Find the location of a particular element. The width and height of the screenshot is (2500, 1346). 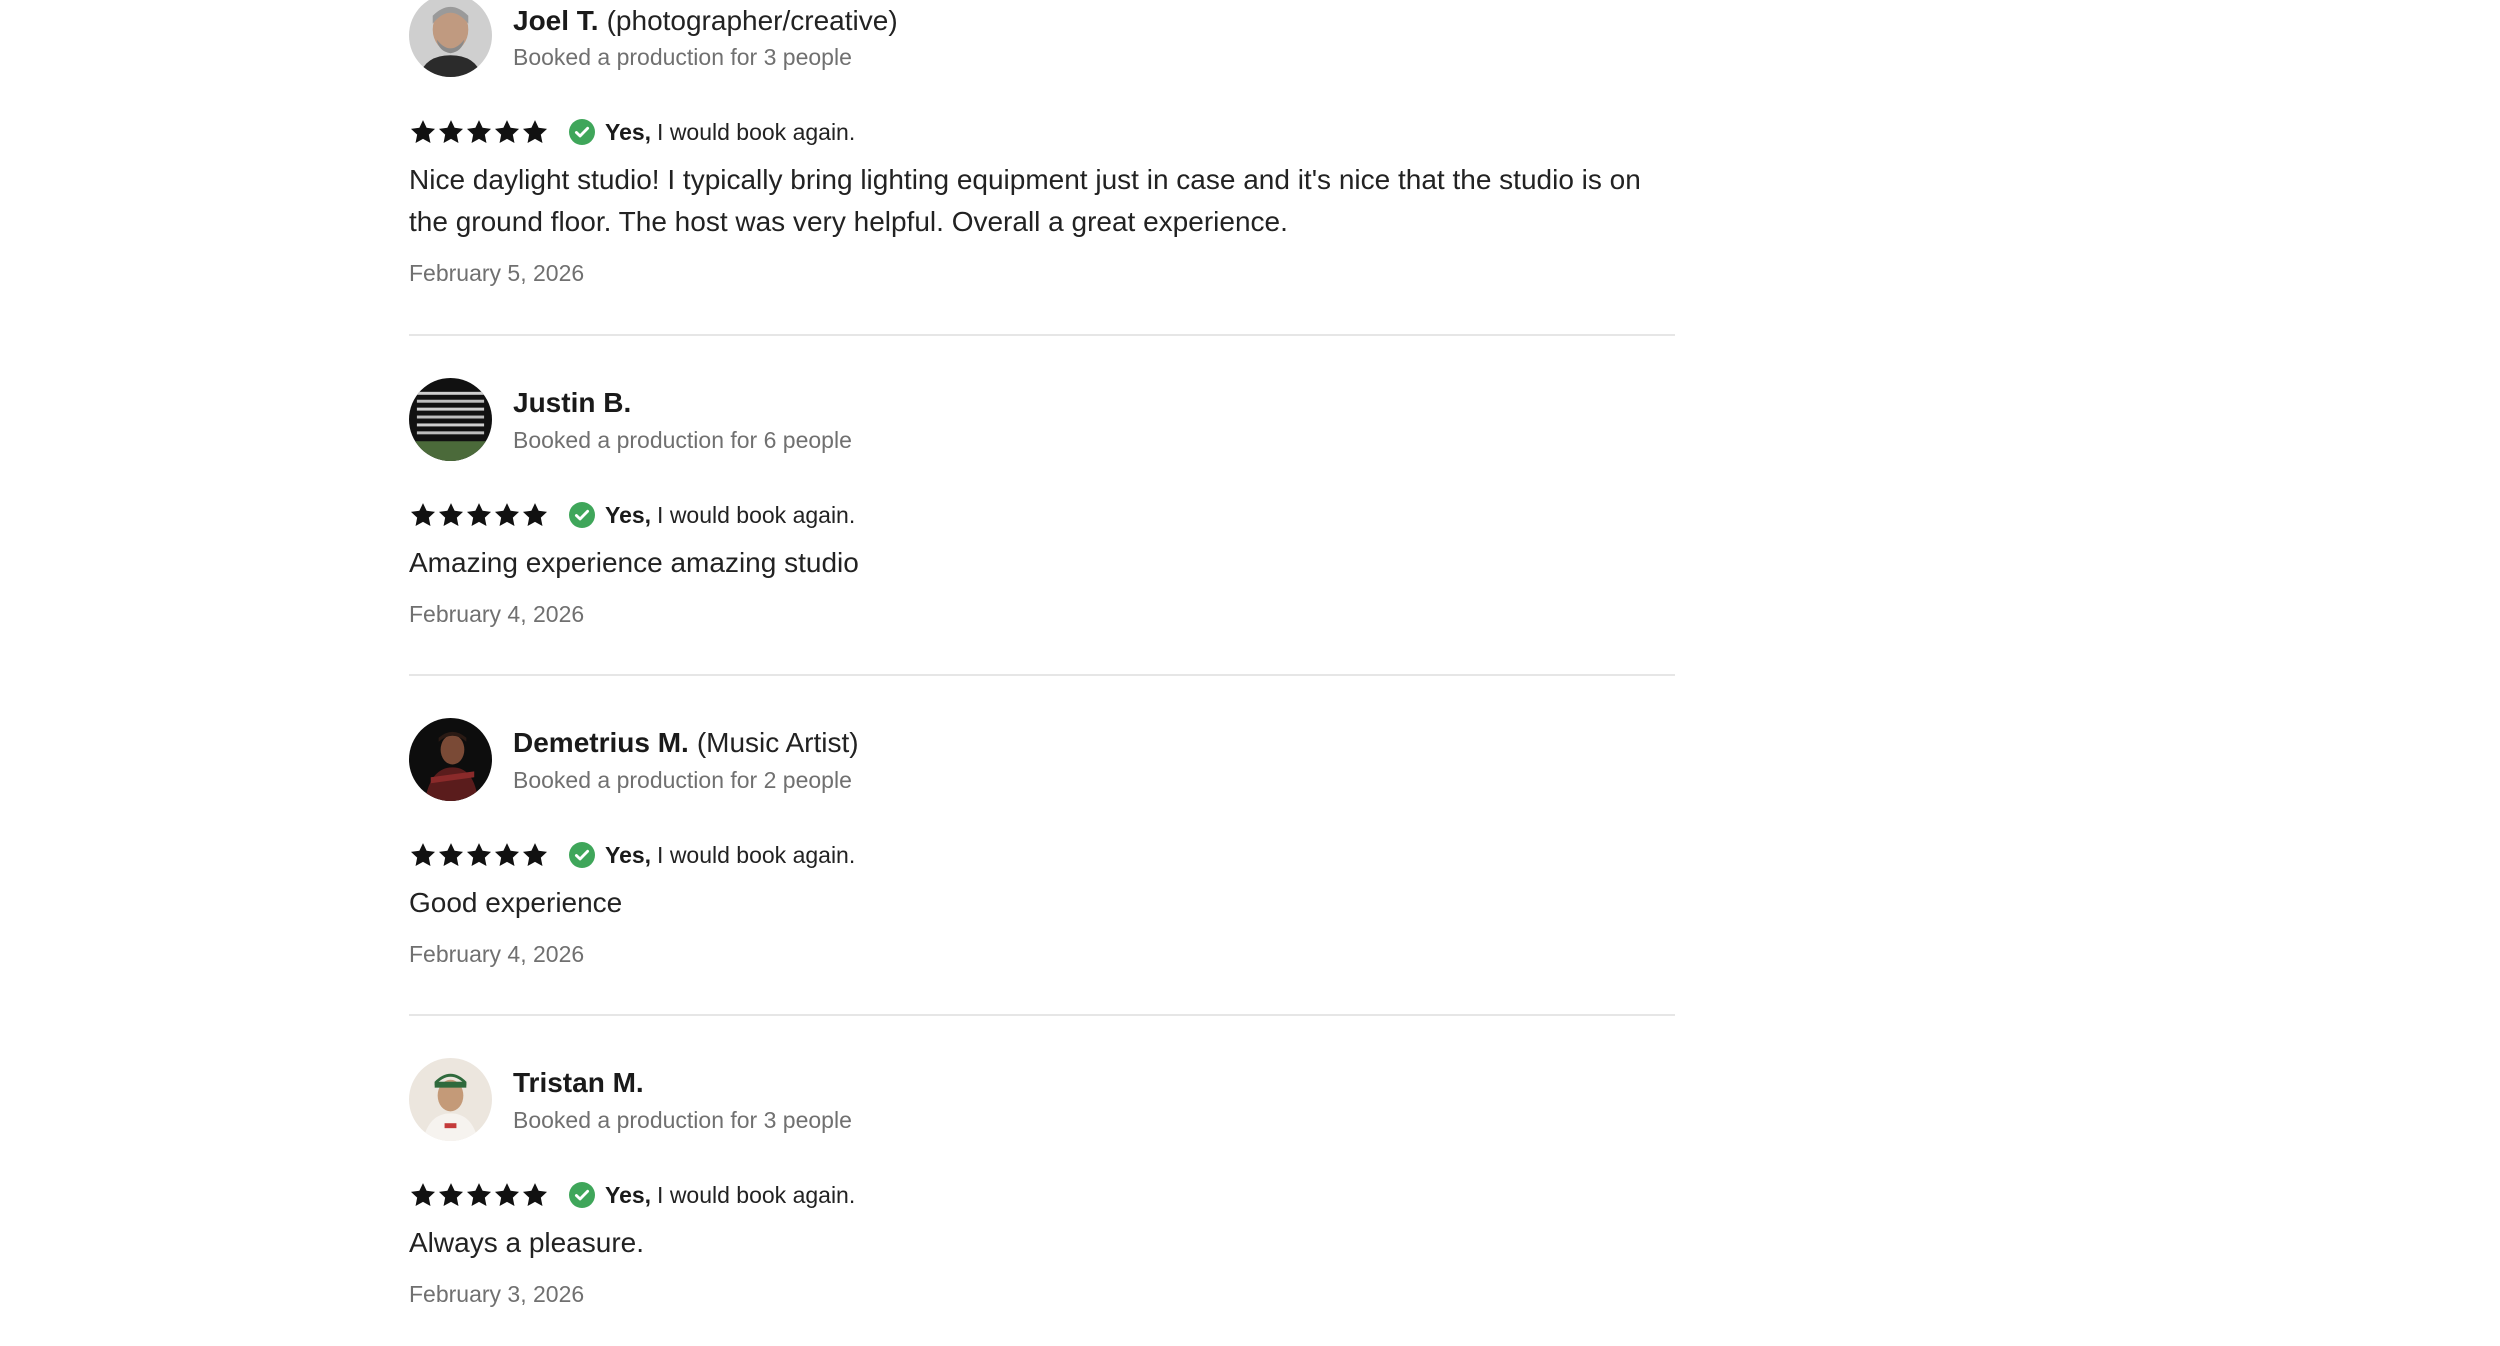

booking-info: Booked a production for 2 people is located at coordinates (682, 780).